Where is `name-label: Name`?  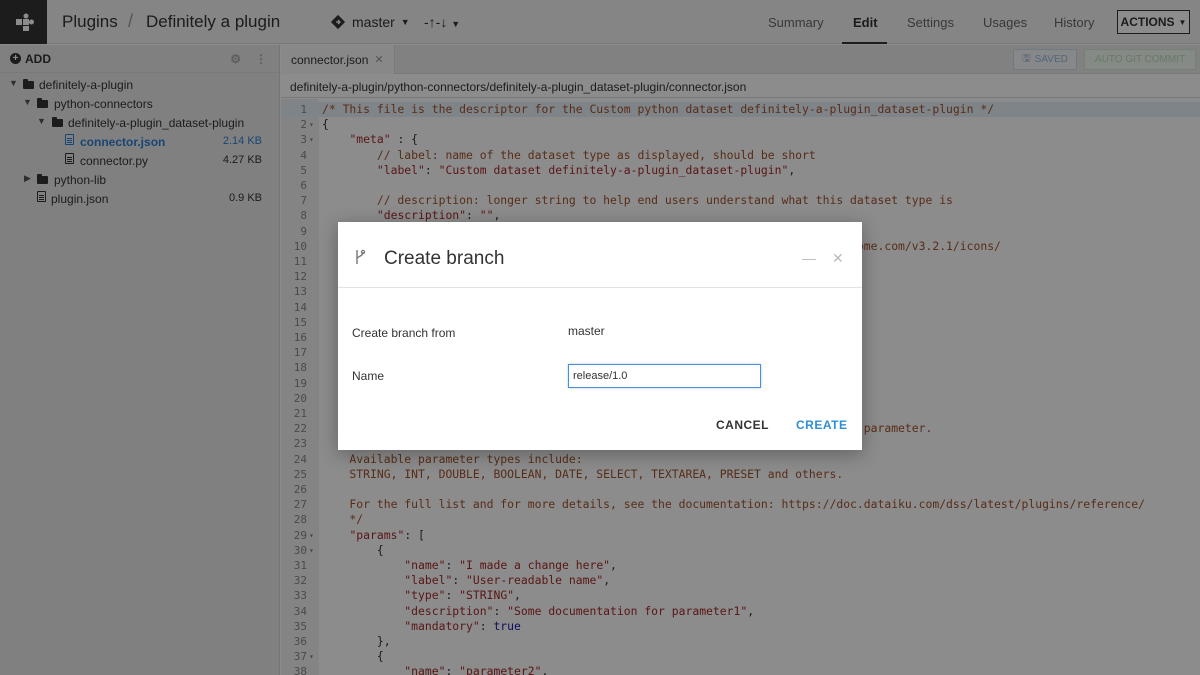
name-label: Name is located at coordinates (368, 376).